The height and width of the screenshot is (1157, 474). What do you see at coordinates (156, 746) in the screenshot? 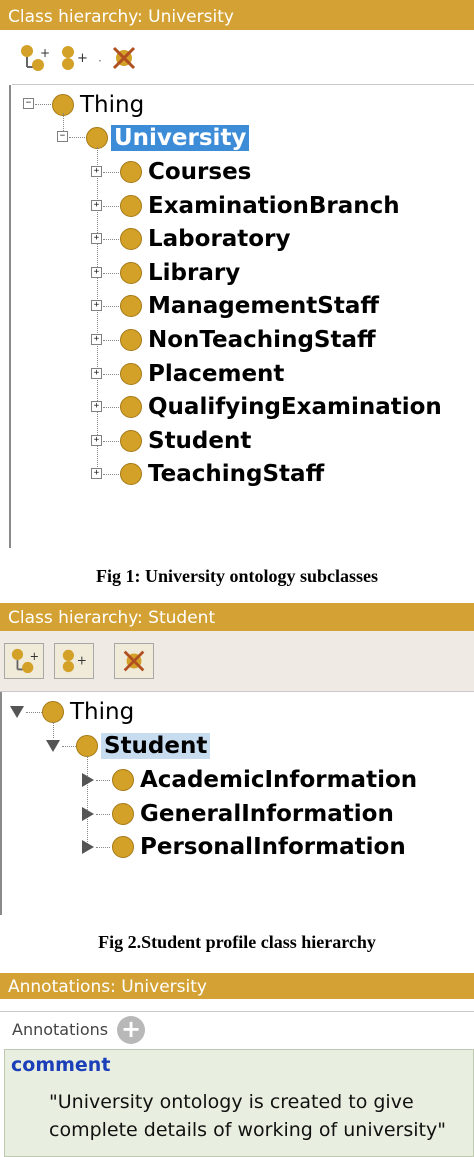
I see `tree-node-label-selected: Student` at bounding box center [156, 746].